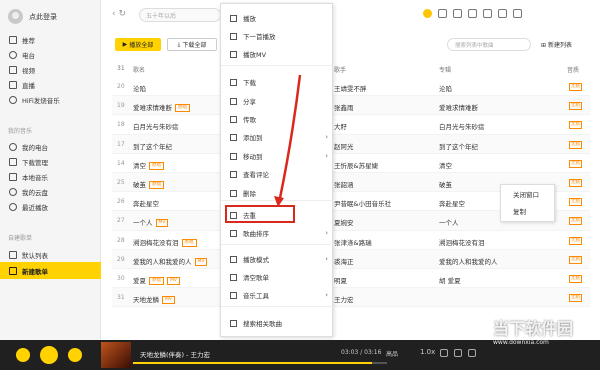 This screenshot has width=600, height=370. Describe the element at coordinates (50, 270) in the screenshot. I see `sidebar-item-new-list: 新建歌单` at that location.